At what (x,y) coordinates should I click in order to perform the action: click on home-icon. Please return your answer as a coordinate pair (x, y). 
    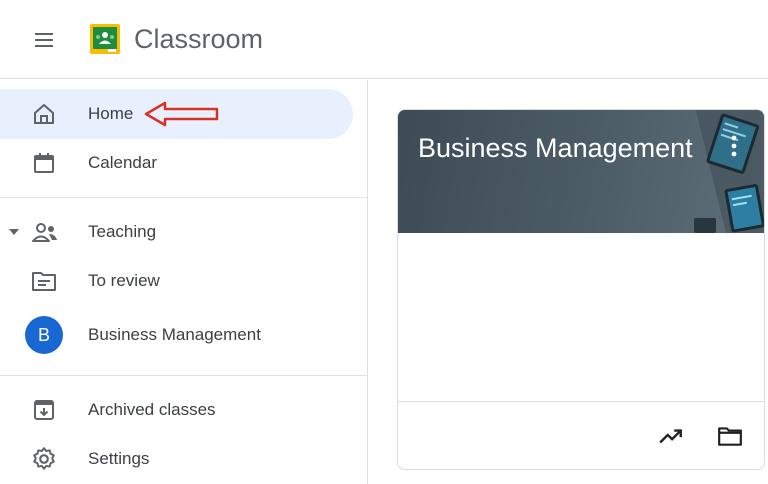
    Looking at the image, I should click on (44, 114).